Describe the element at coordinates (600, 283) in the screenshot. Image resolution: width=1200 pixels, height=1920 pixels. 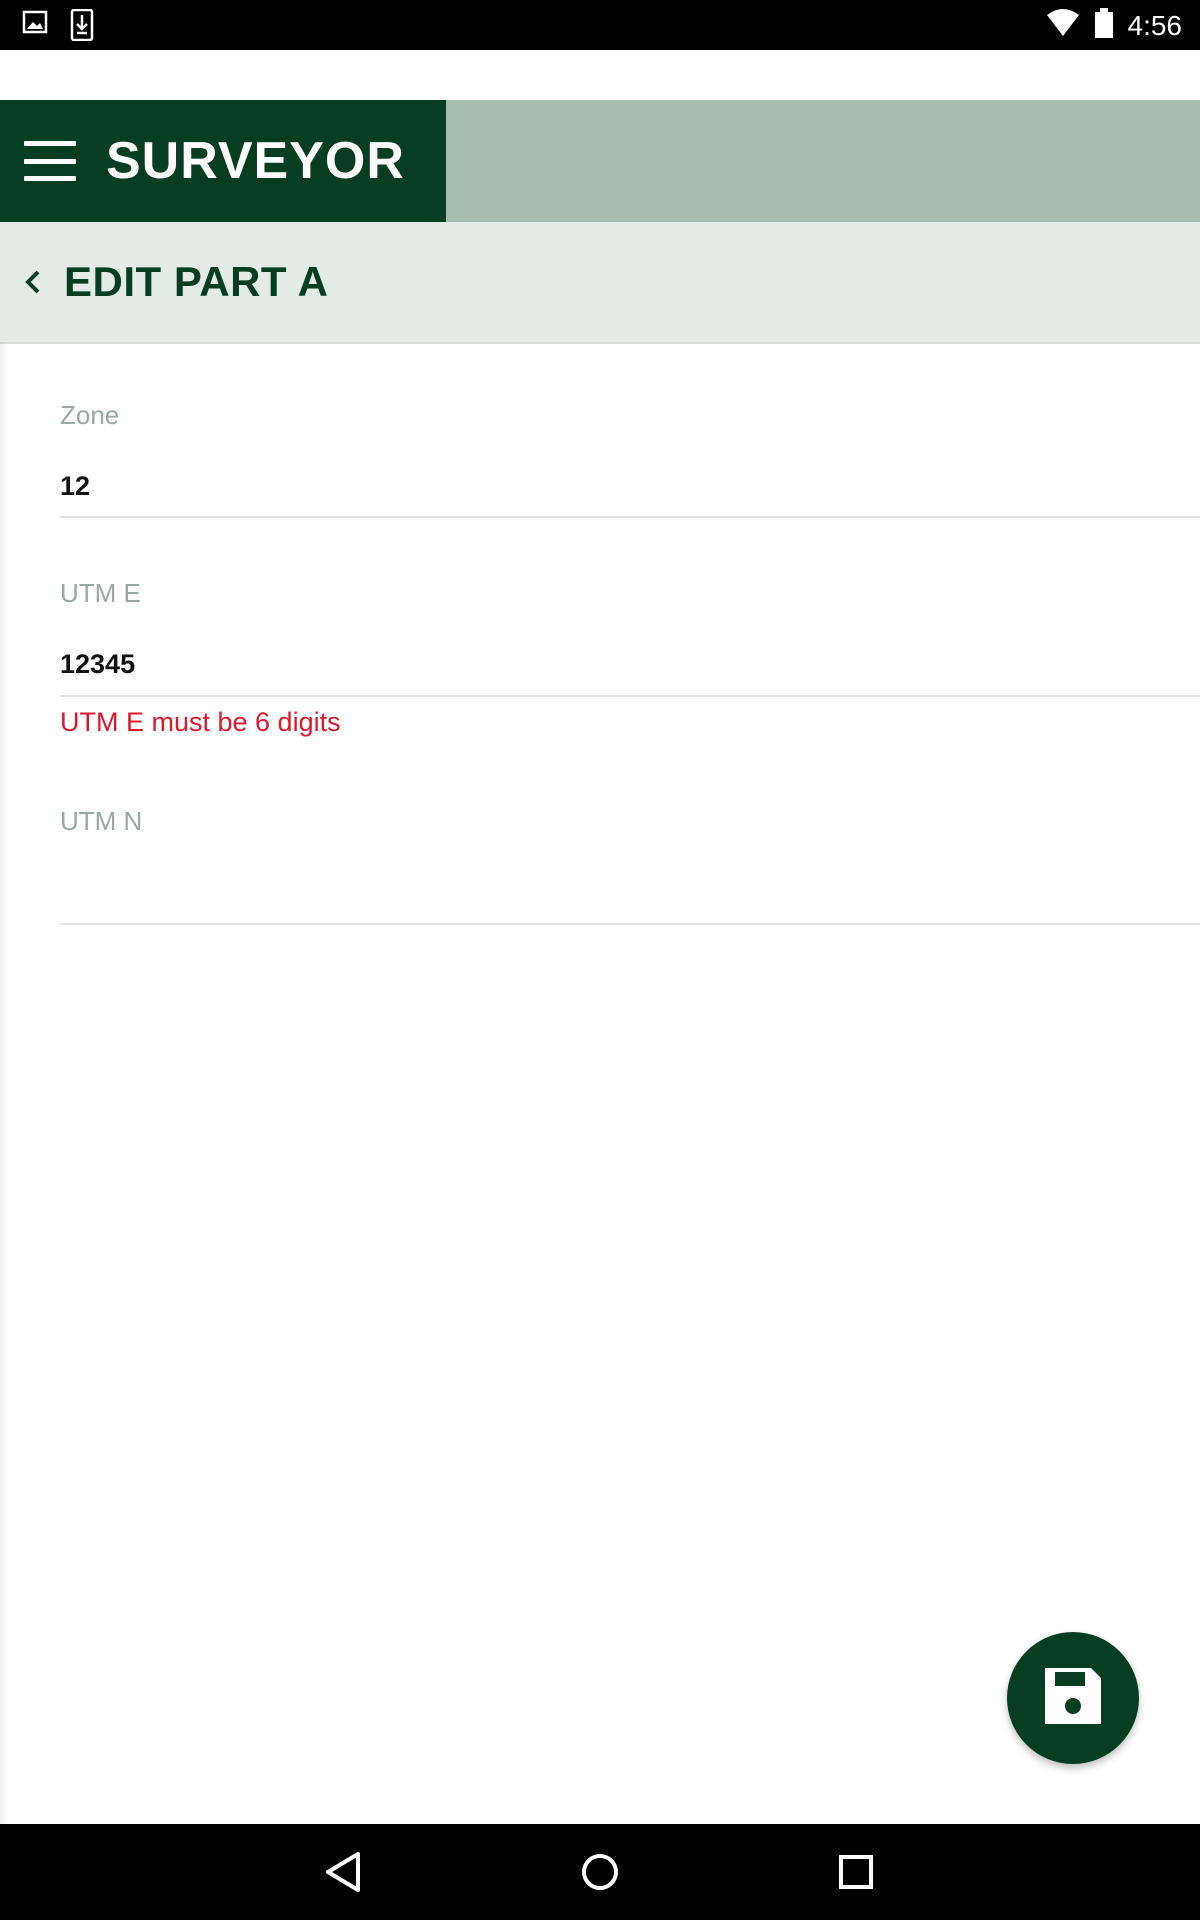
I see `sub-header: EDIT PART A` at that location.